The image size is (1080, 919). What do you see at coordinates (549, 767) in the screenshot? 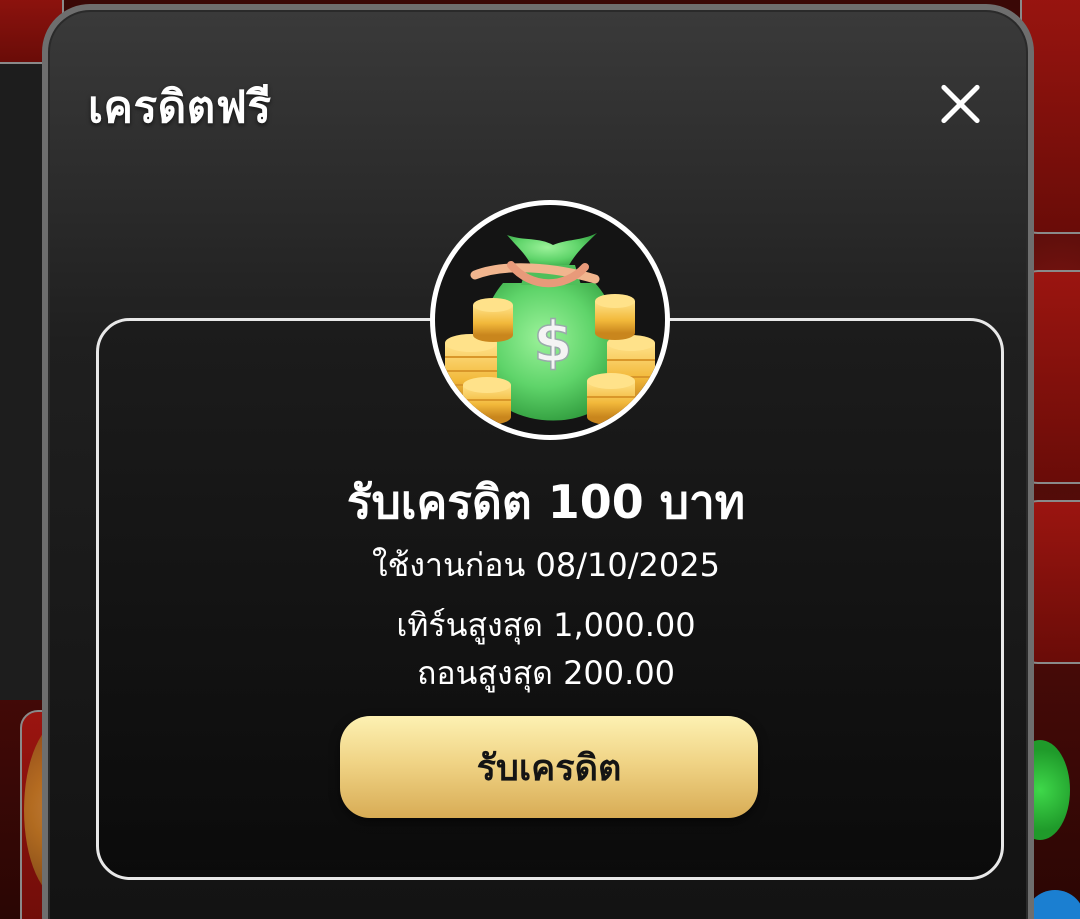
I see `claim-credit-button: รับเครดิต` at bounding box center [549, 767].